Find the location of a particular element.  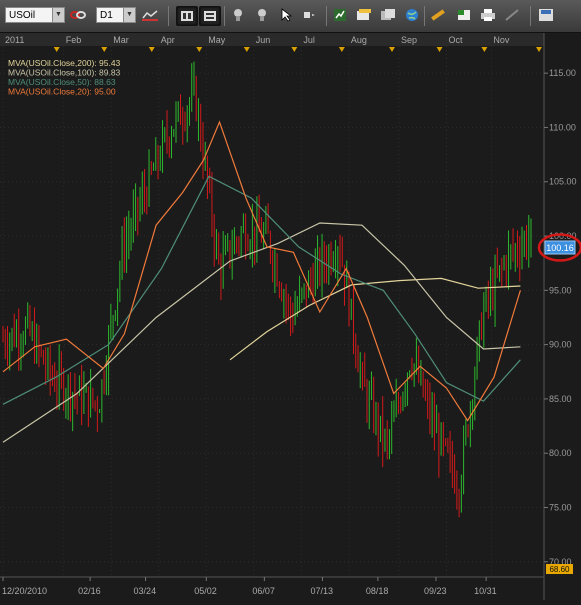

bottom-price-marker: 68.60 is located at coordinates (559, 569).